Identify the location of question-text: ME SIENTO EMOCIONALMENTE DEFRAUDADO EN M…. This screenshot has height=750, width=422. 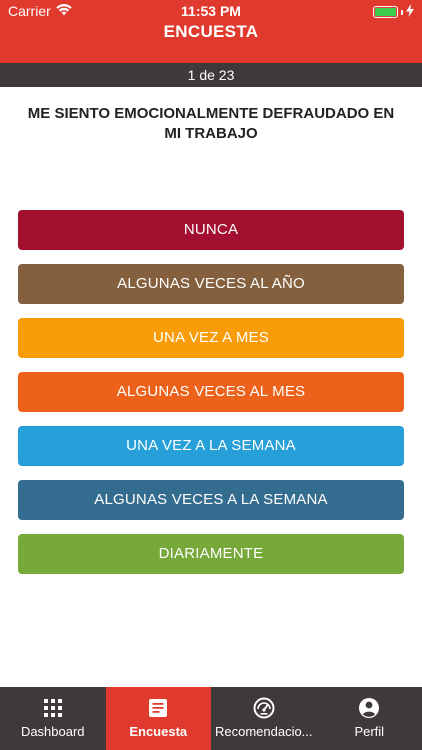
(211, 123).